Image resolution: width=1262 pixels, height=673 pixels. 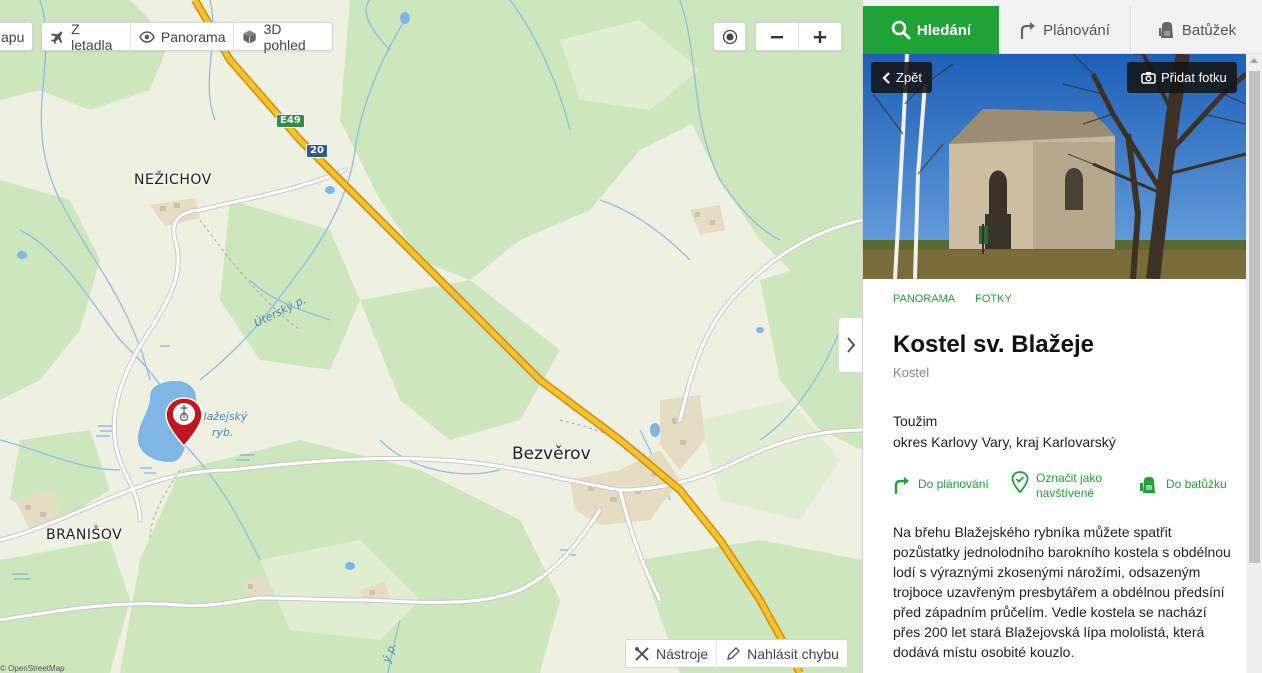 What do you see at coordinates (317, 151) in the screenshot?
I see `road-shield-20: 20` at bounding box center [317, 151].